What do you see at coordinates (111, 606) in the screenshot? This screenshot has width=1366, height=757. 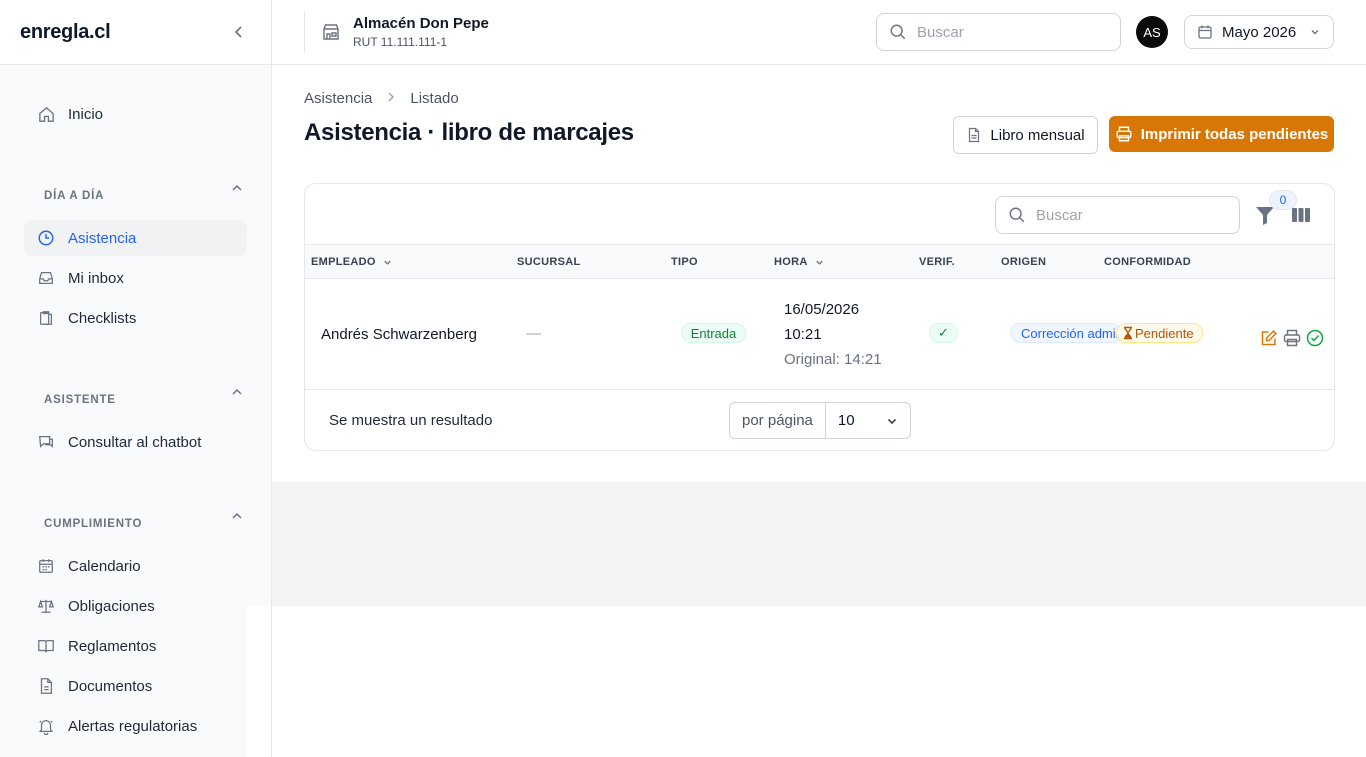 I see `sidebar-item-label: Obligaciones` at bounding box center [111, 606].